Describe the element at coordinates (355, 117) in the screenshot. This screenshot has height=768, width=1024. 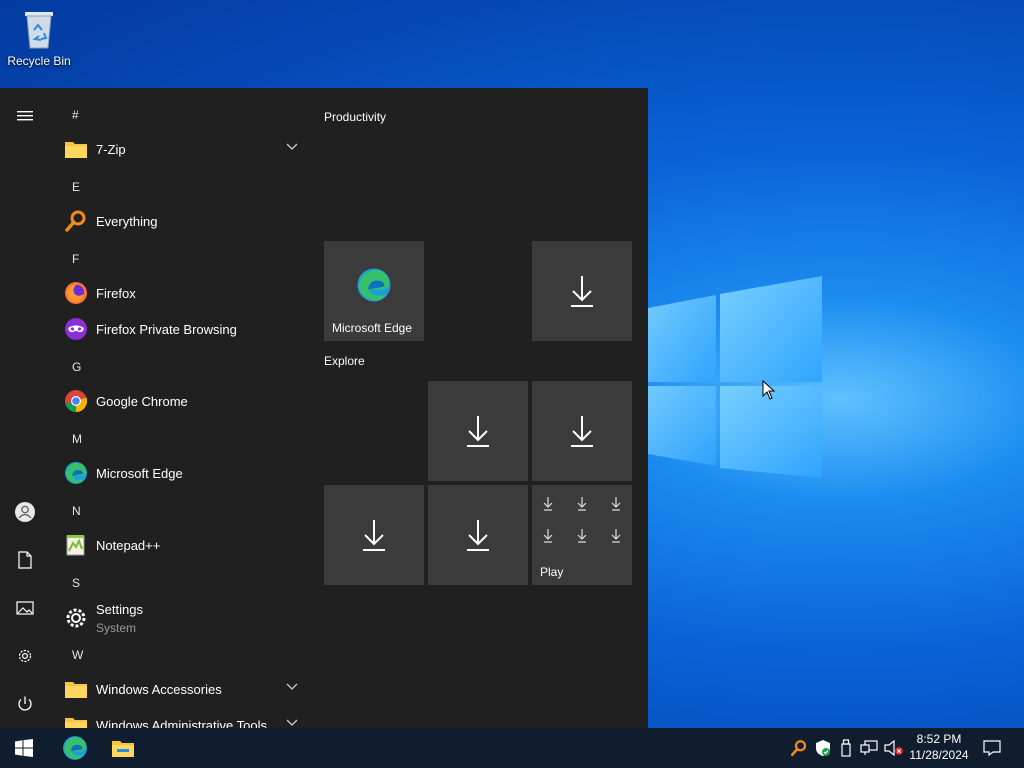
I see `group-title-productivity: Productivity` at that location.